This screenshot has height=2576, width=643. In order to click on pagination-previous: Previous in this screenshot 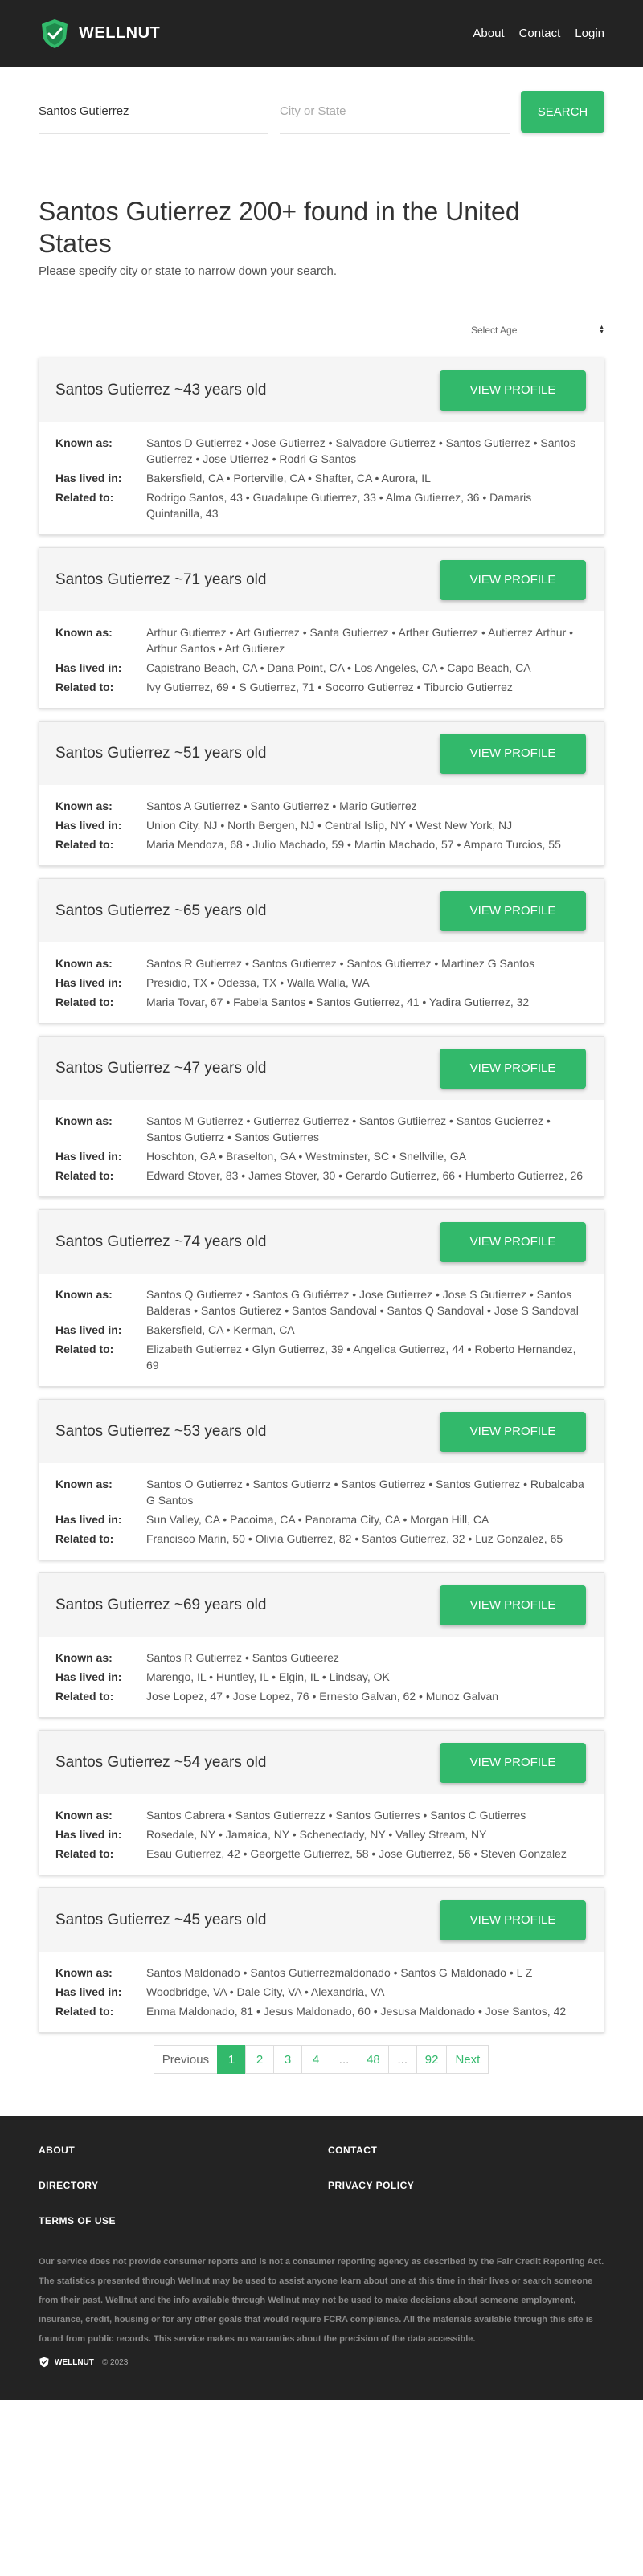, I will do `click(186, 2059)`.